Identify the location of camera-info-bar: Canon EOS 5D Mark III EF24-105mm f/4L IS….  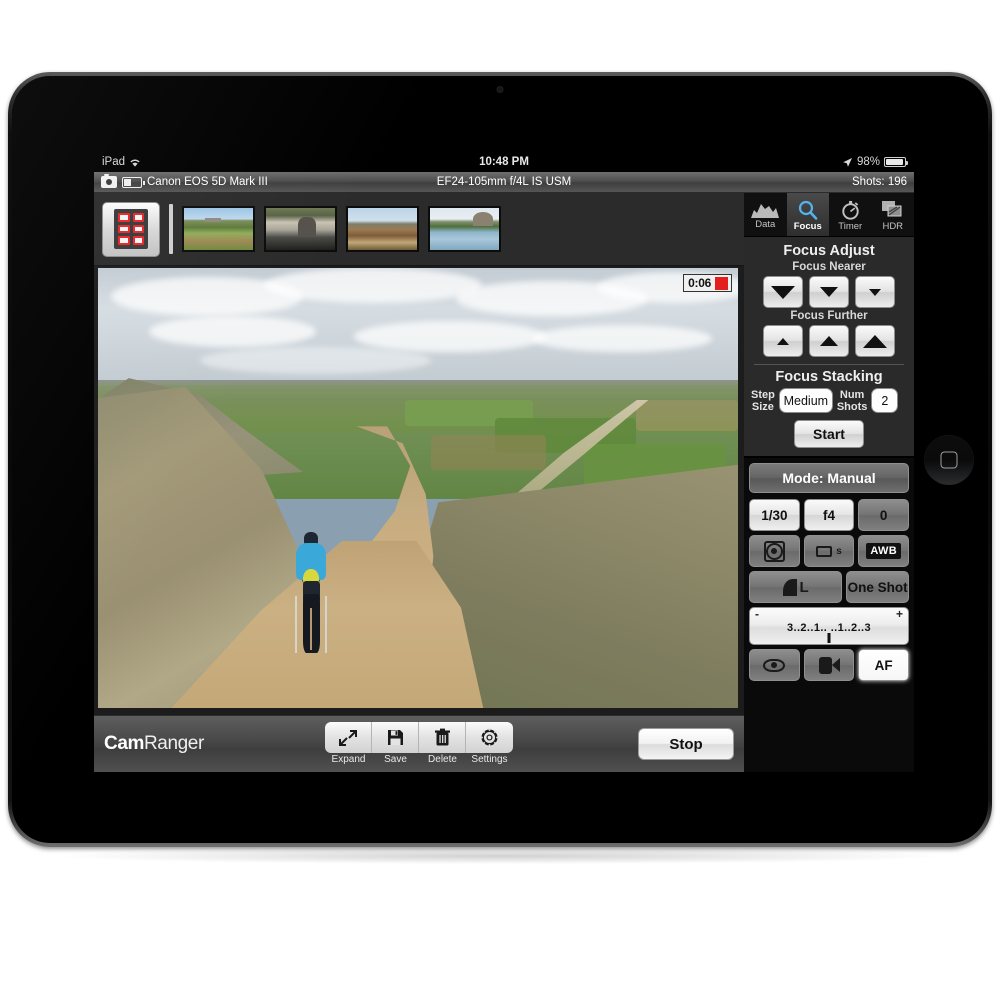
(504, 182).